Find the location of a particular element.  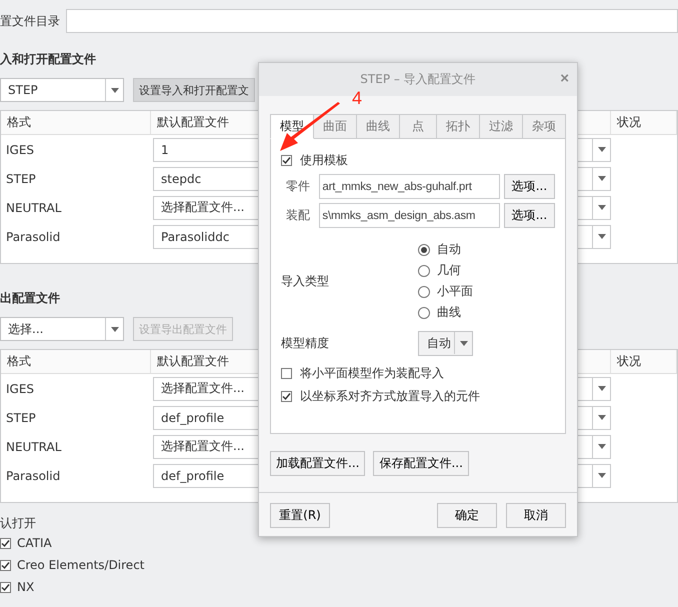

template-path-field: s\mmks_asm_design_abs.asm is located at coordinates (409, 215).